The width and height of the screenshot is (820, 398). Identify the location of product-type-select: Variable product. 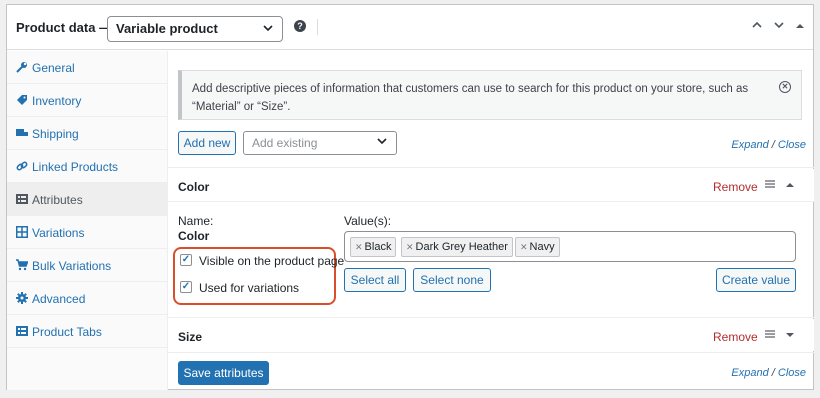
(195, 29).